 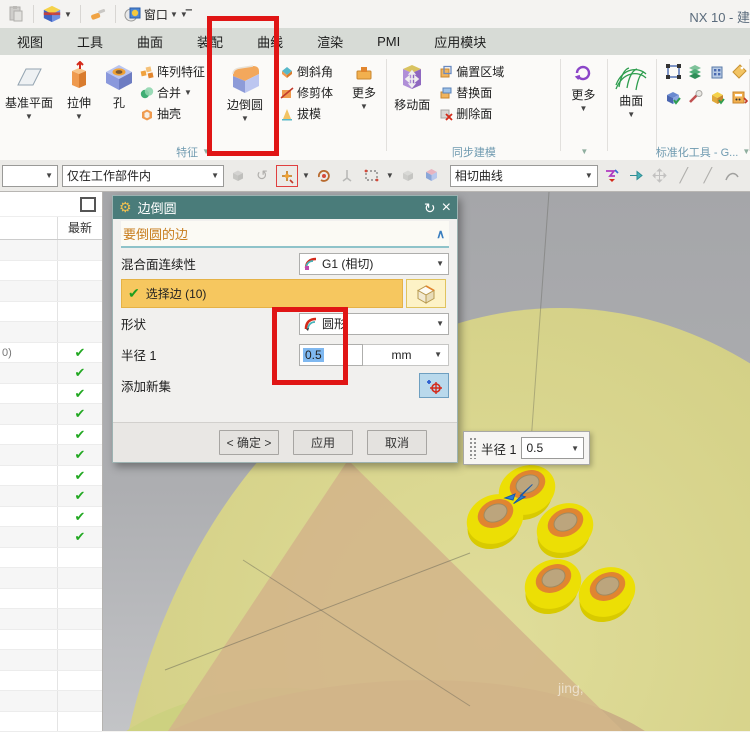 What do you see at coordinates (285, 207) in the screenshot?
I see `dialog-titlebar: ⚙ 边倒圆 ↻ ×` at bounding box center [285, 207].